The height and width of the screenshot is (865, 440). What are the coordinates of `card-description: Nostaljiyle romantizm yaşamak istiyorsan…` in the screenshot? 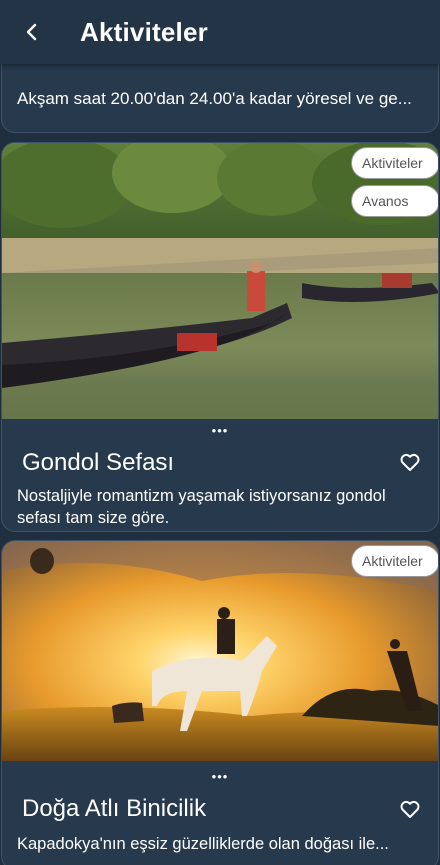 It's located at (201, 507).